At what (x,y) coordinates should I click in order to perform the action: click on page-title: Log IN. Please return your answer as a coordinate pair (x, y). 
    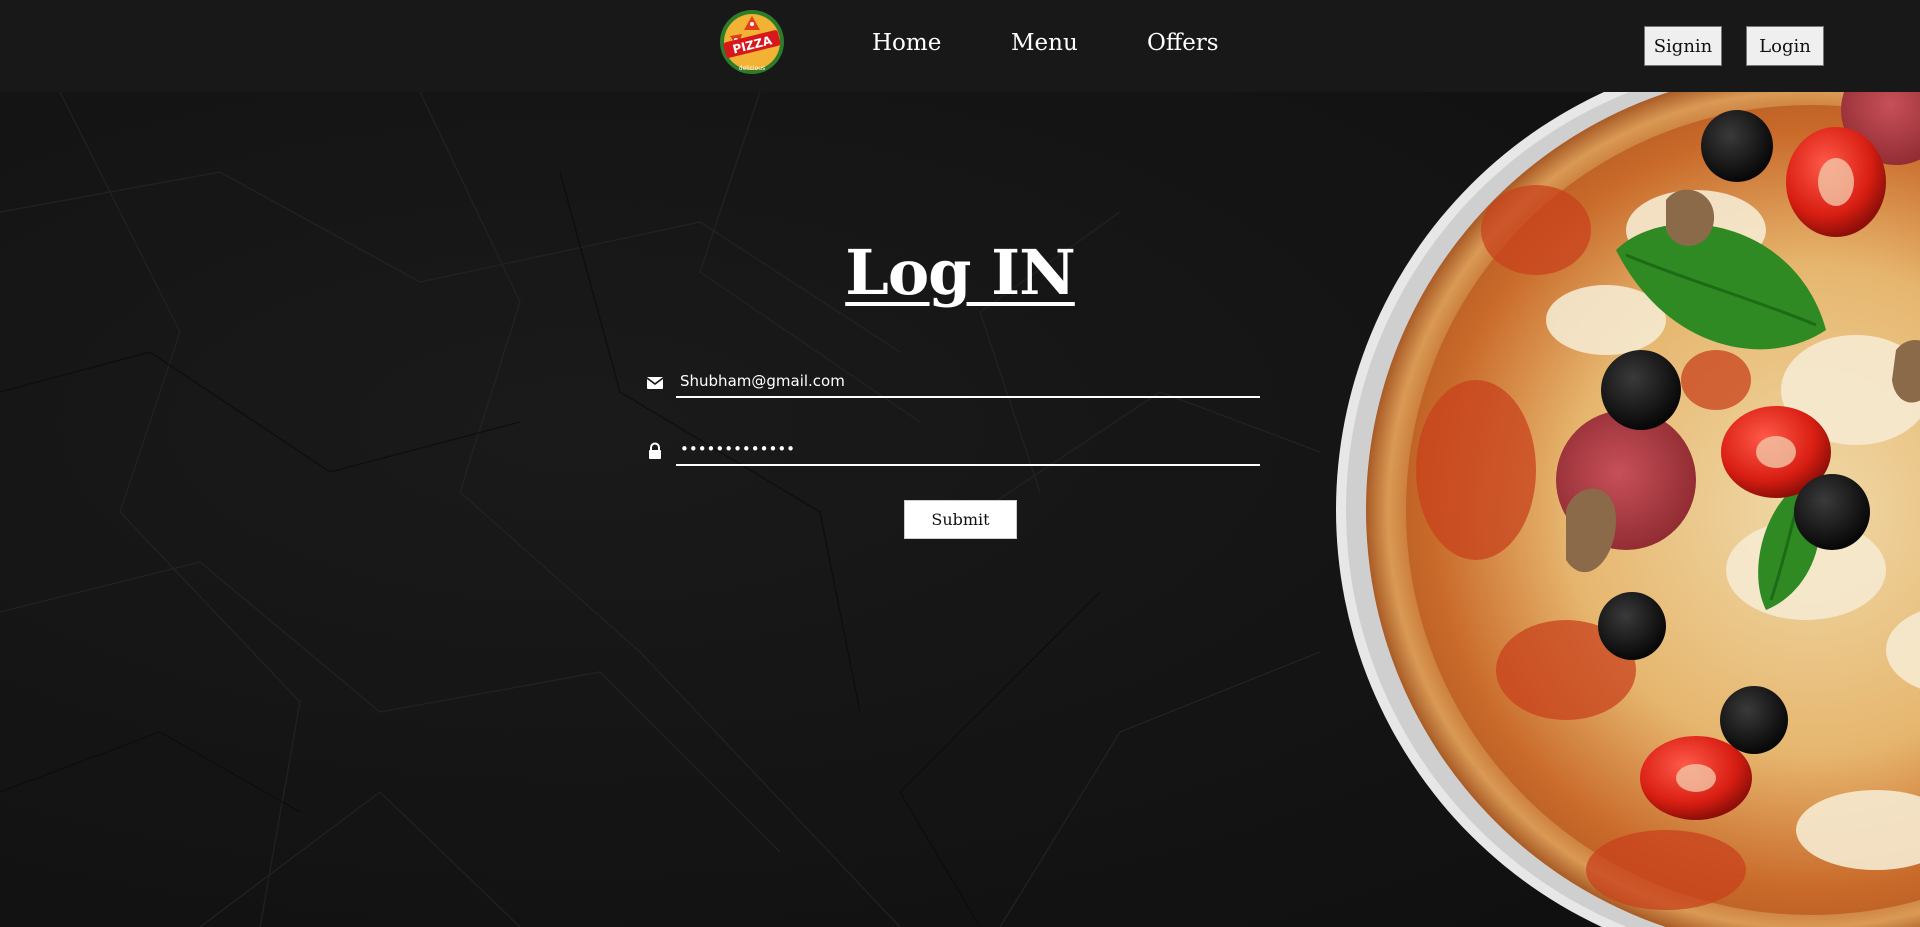
    Looking at the image, I should click on (960, 272).